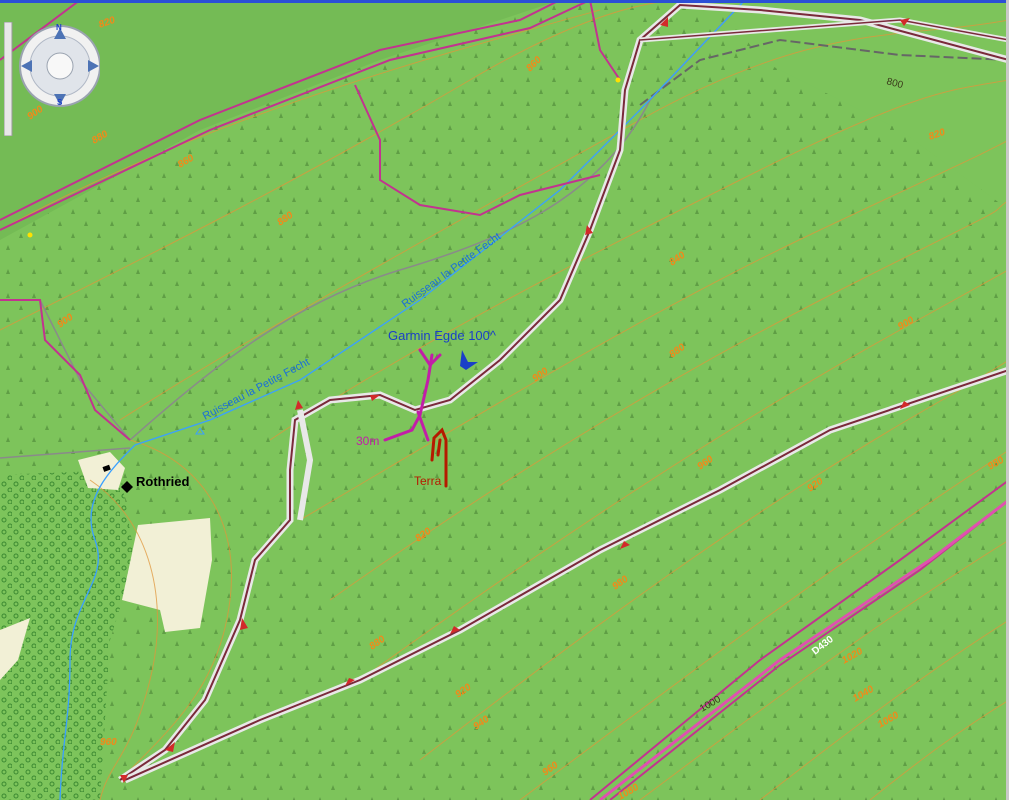 This screenshot has width=1009, height=800. Describe the element at coordinates (60, 66) in the screenshot. I see `pan-center-icon` at that location.